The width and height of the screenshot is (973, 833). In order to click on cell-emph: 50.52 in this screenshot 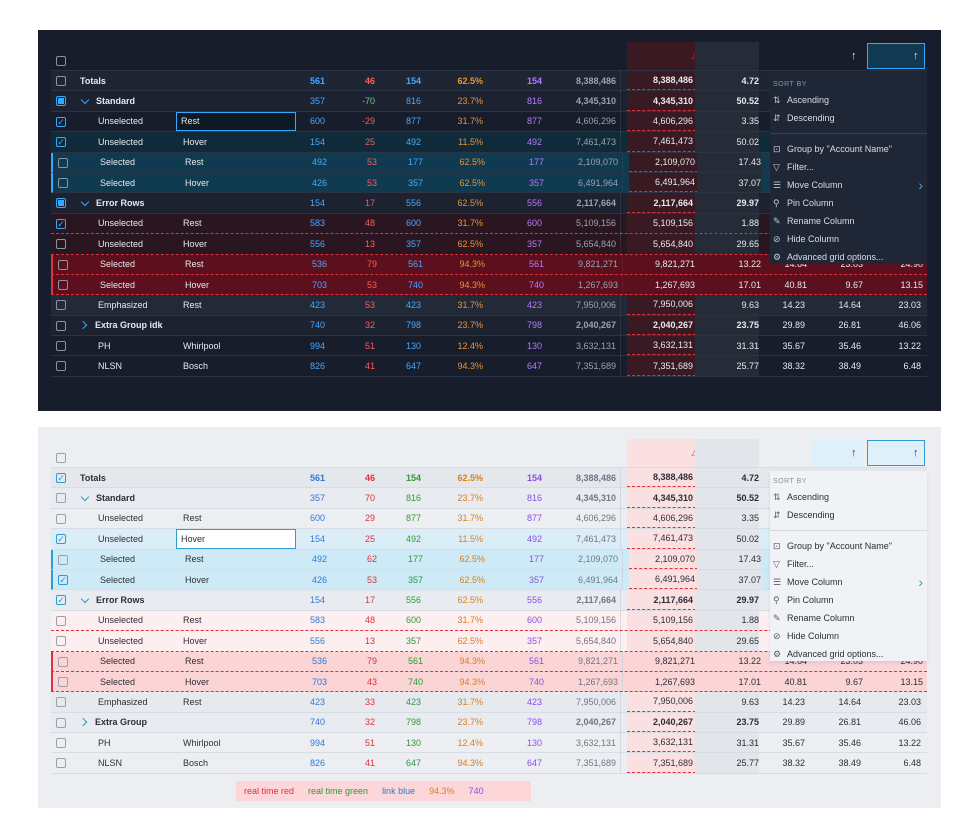, I will do `click(727, 498)`.